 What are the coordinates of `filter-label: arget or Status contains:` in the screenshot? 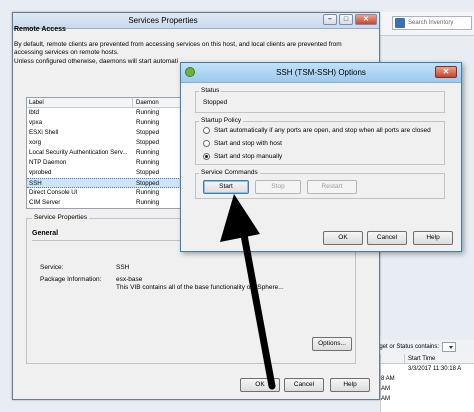 It's located at (407, 347).